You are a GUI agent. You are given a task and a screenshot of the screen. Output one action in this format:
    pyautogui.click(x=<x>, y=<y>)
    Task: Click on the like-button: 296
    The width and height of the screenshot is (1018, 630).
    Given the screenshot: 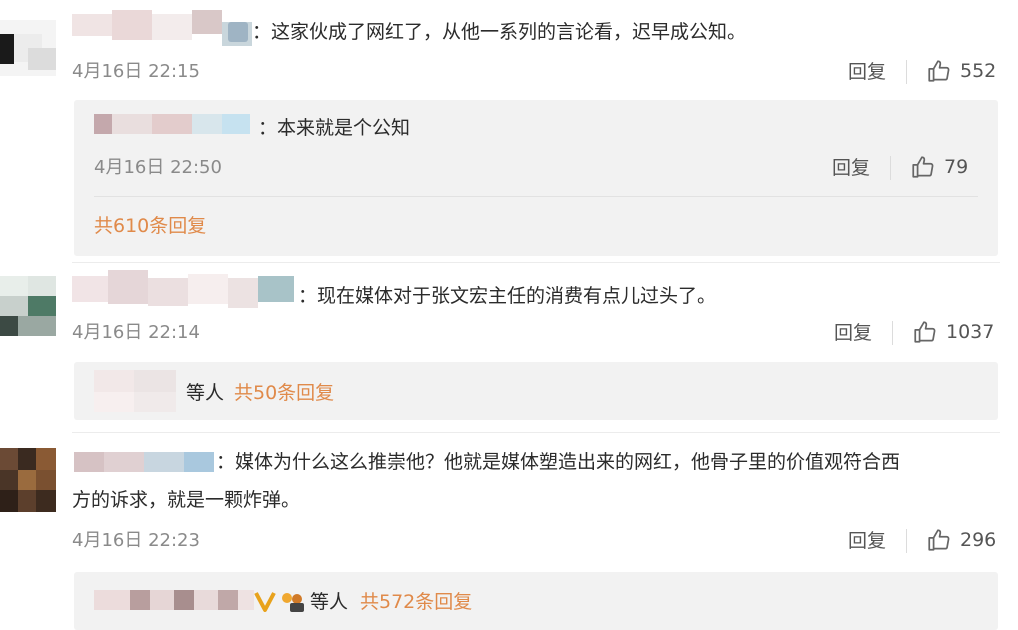 What is the action you would take?
    pyautogui.click(x=961, y=540)
    